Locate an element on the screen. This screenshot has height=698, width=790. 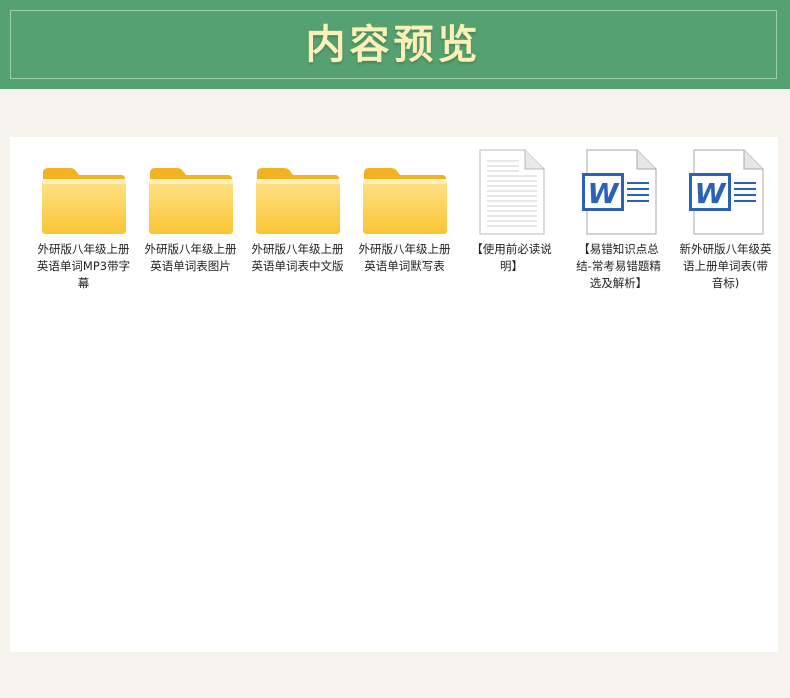
file-item-folder-chinese: 外研版八年级上册英语单词表中文版 is located at coordinates (297, 220).